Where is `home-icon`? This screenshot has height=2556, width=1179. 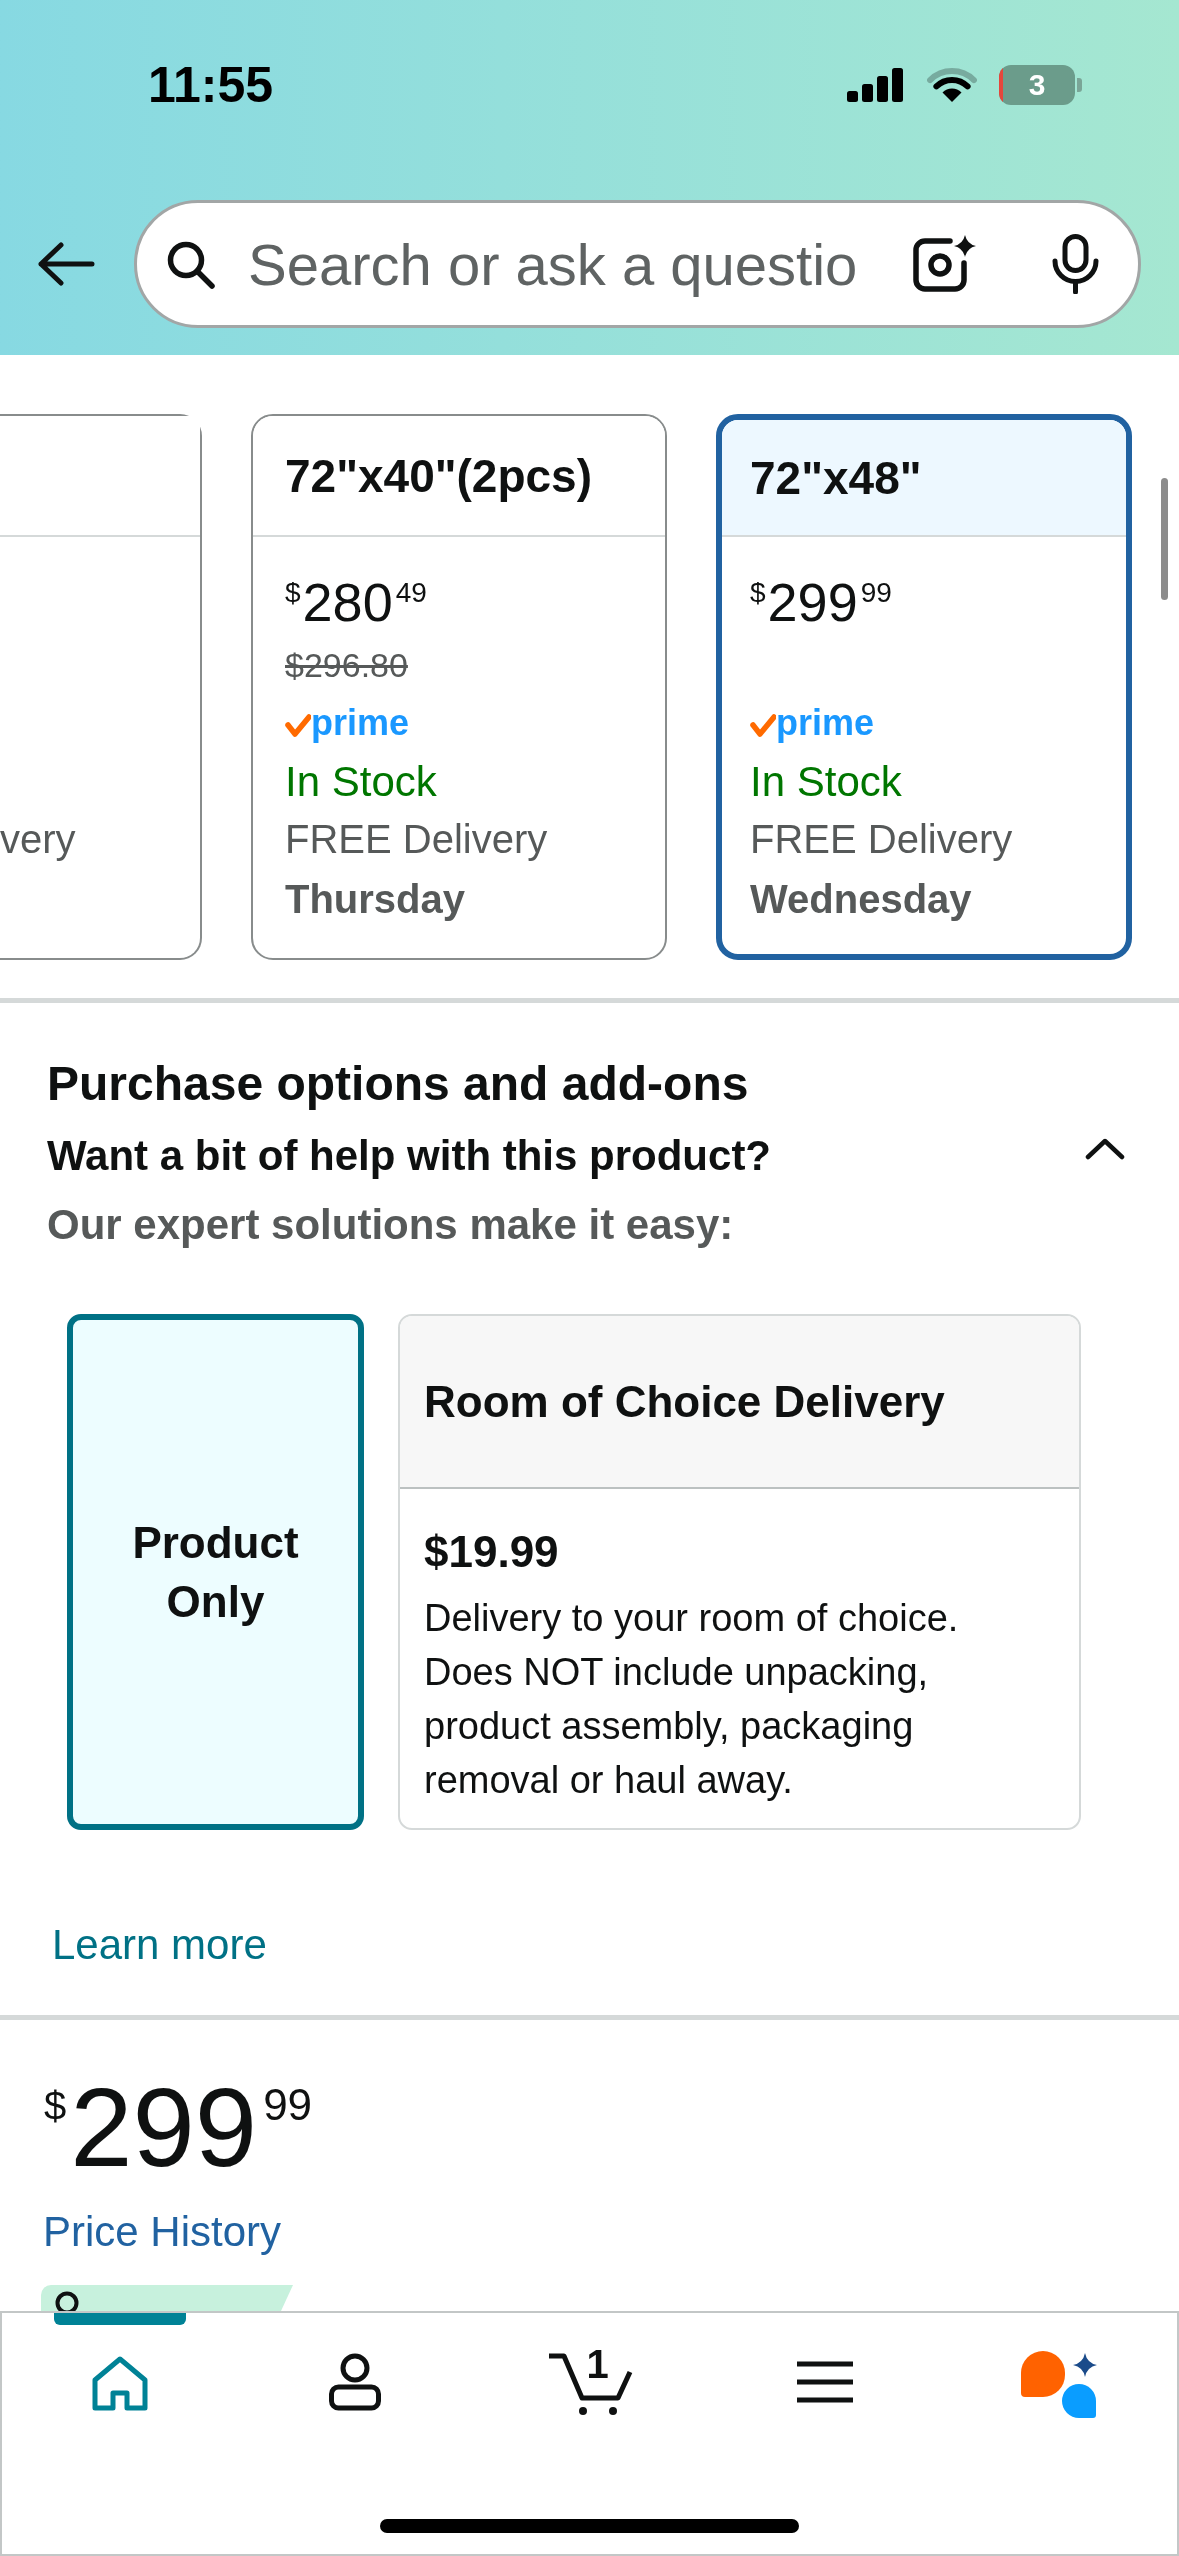
home-icon is located at coordinates (119, 2384).